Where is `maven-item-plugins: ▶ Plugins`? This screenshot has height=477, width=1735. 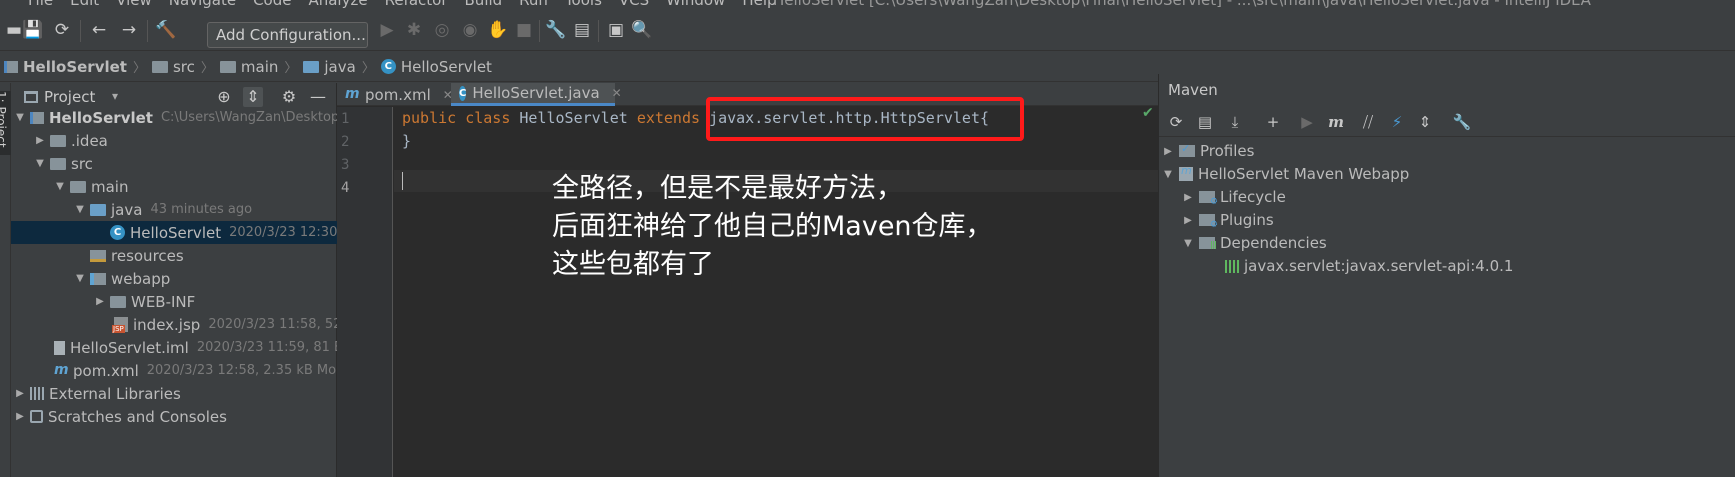 maven-item-plugins: ▶ Plugins is located at coordinates (1227, 220).